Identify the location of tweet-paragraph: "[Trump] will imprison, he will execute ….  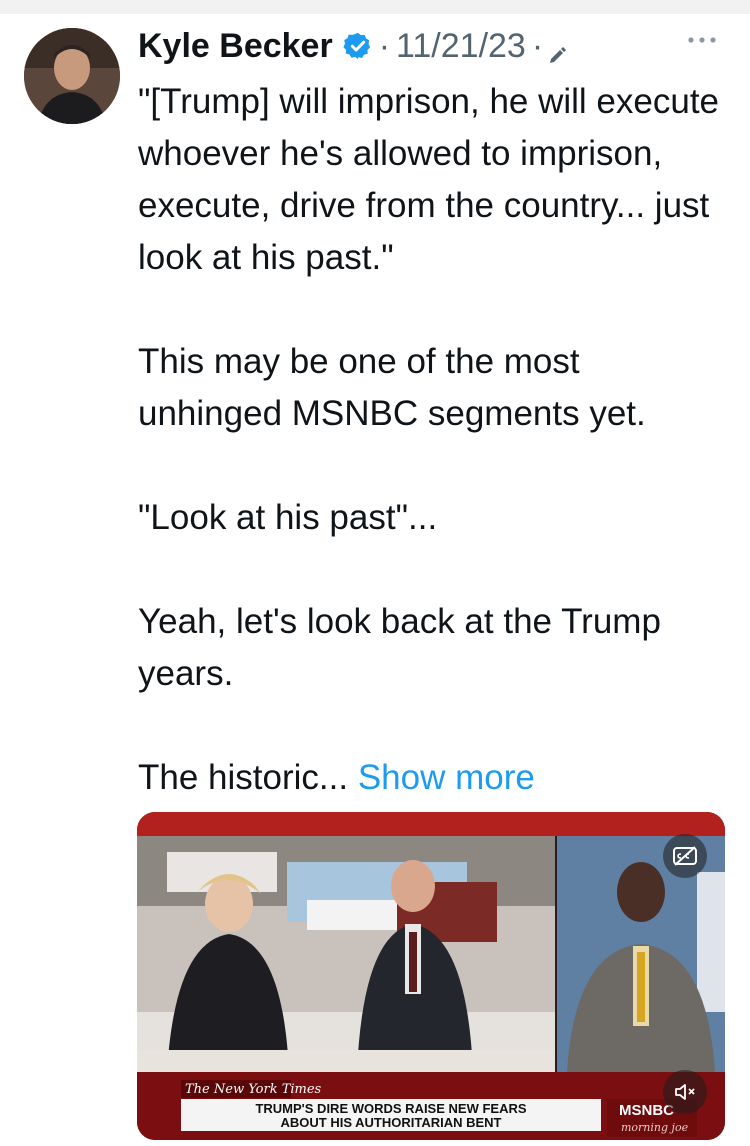
(429, 179).